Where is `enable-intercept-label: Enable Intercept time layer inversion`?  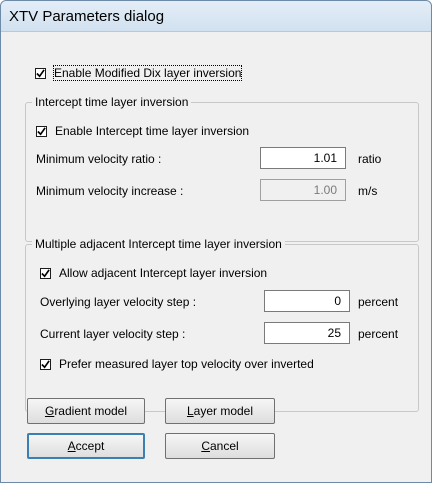
enable-intercept-label: Enable Intercept time layer inversion is located at coordinates (152, 131).